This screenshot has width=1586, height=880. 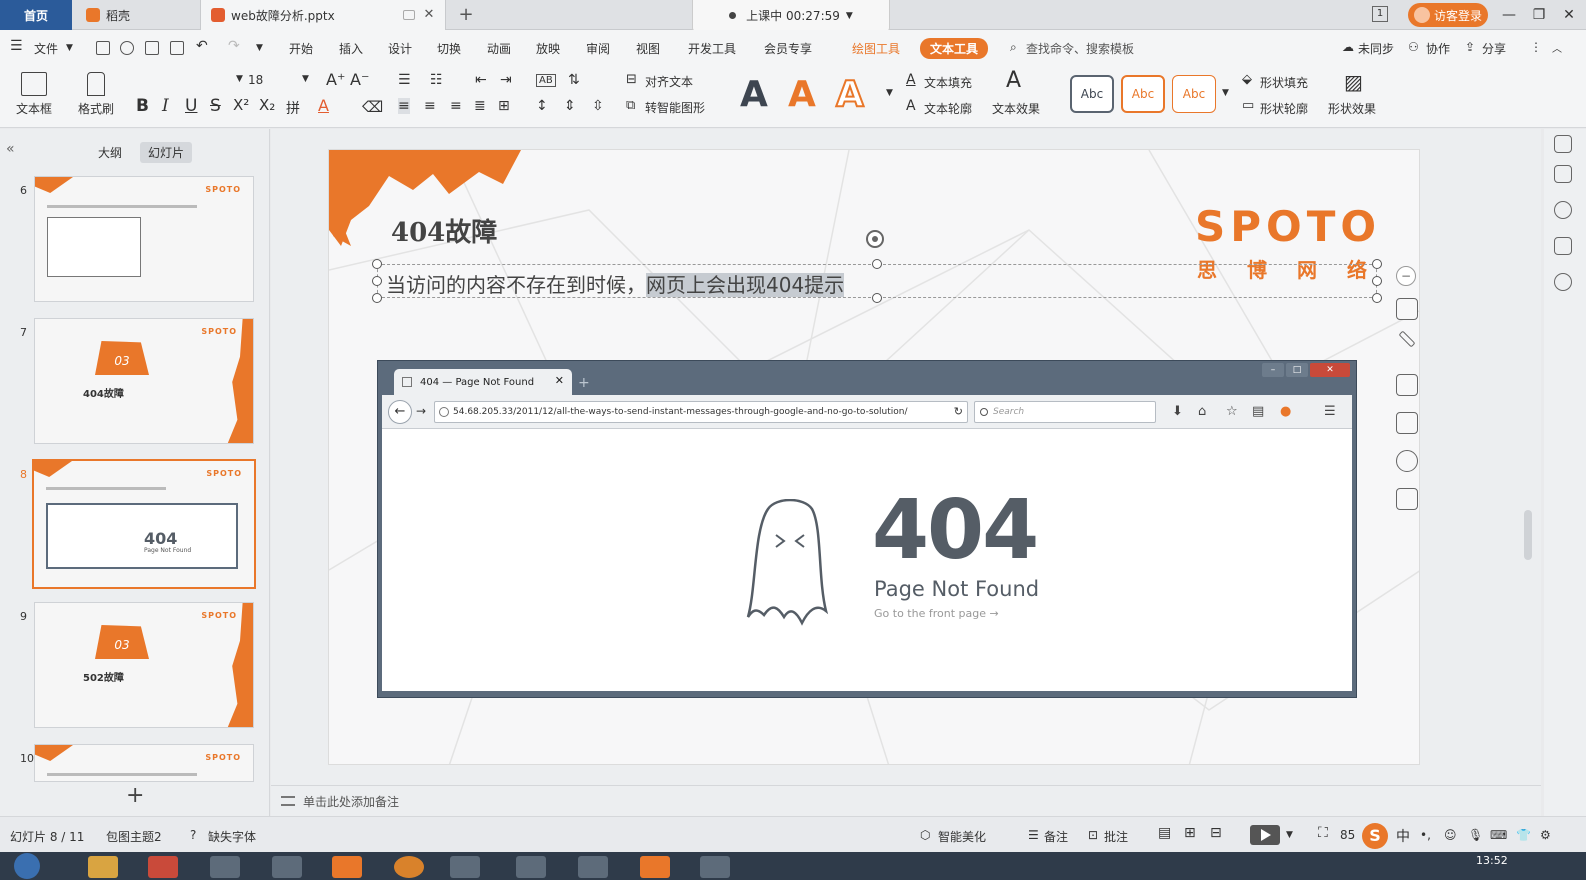 What do you see at coordinates (1375, 836) in the screenshot?
I see `sogou-ime-icon: S` at bounding box center [1375, 836].